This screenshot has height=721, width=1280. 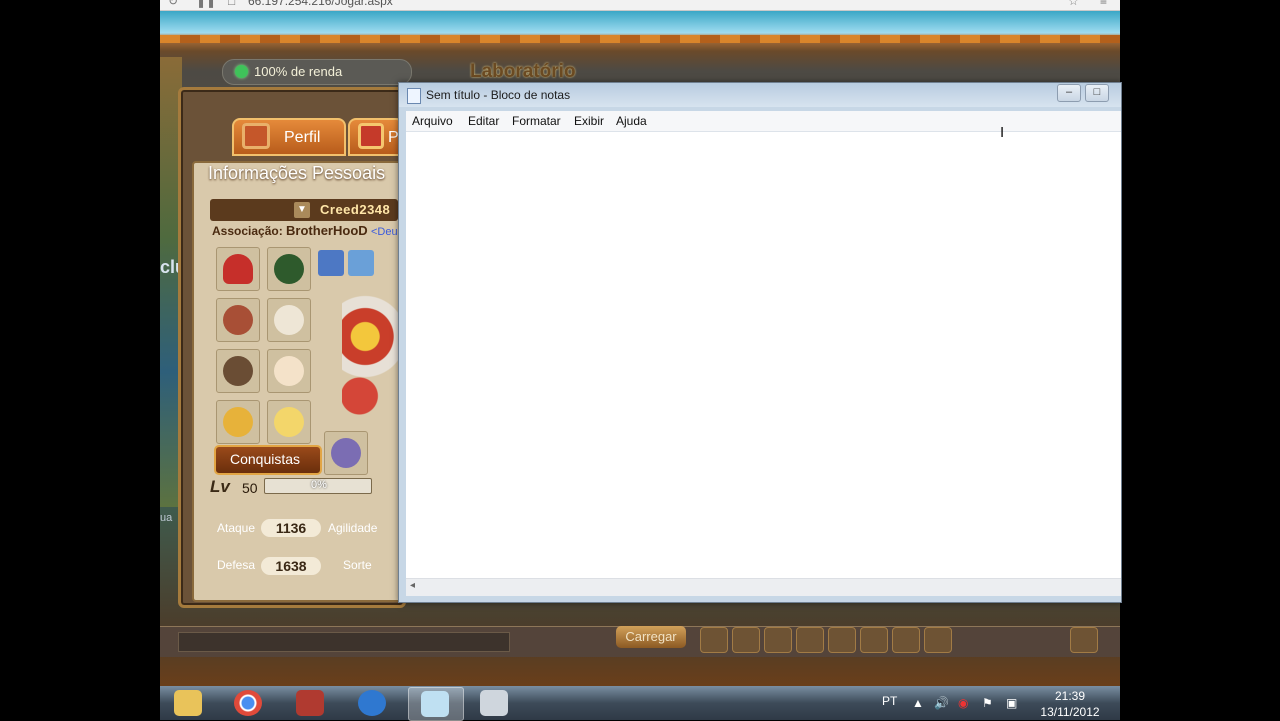 I want to click on association-tag: <Deu, so click(x=384, y=232).